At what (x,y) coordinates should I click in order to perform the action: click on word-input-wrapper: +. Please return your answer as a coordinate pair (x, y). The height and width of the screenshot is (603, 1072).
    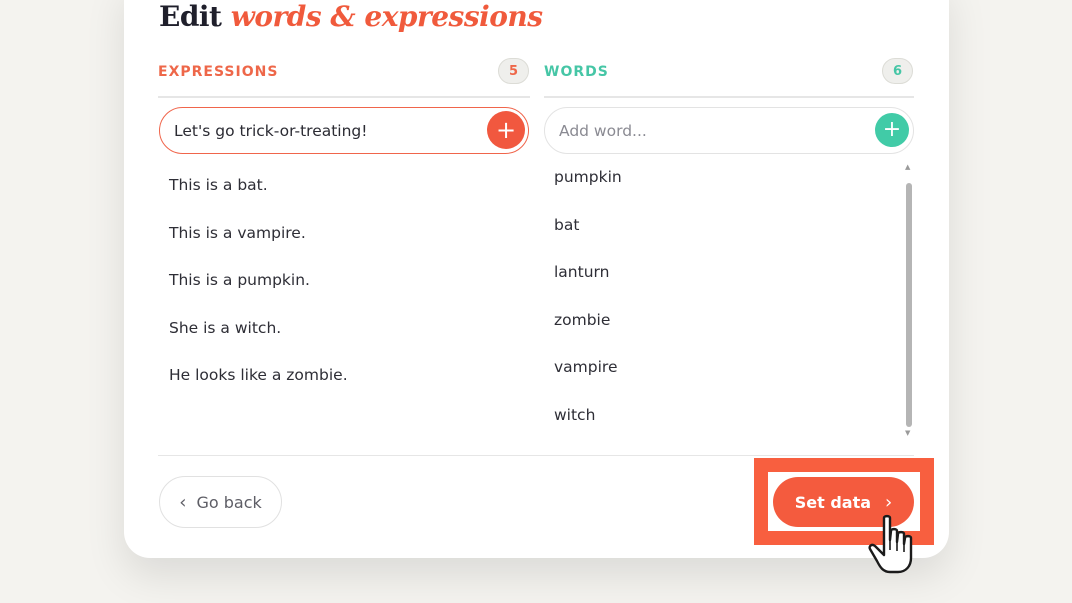
    Looking at the image, I should click on (729, 130).